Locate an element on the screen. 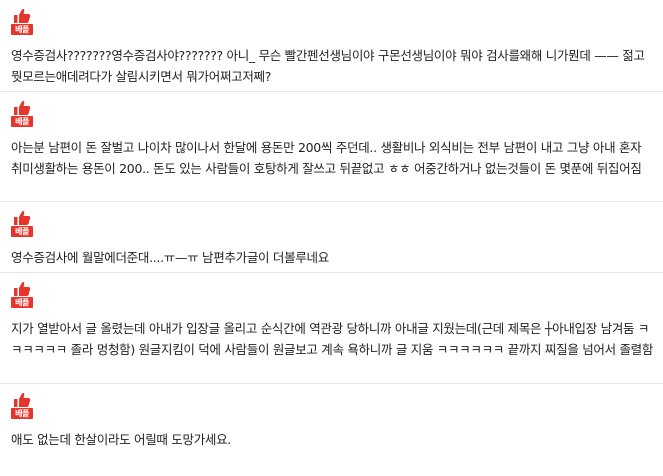  comment-text: 애도 없는데 한살이라도 어릴때 도망가세요. is located at coordinates (121, 439).